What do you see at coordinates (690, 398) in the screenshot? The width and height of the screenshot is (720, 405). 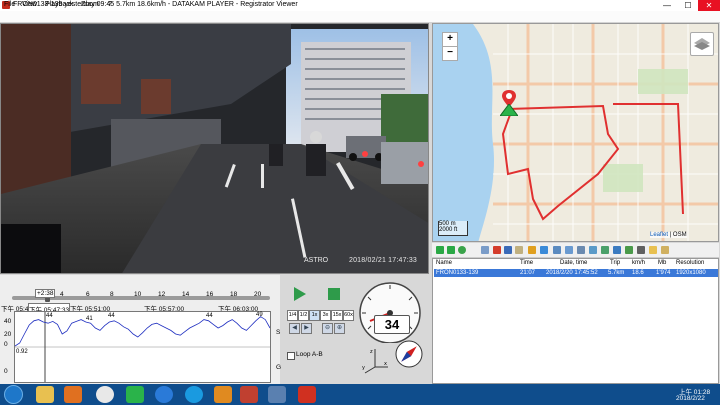 I see `clock-date: 2018/2/22` at bounding box center [690, 398].